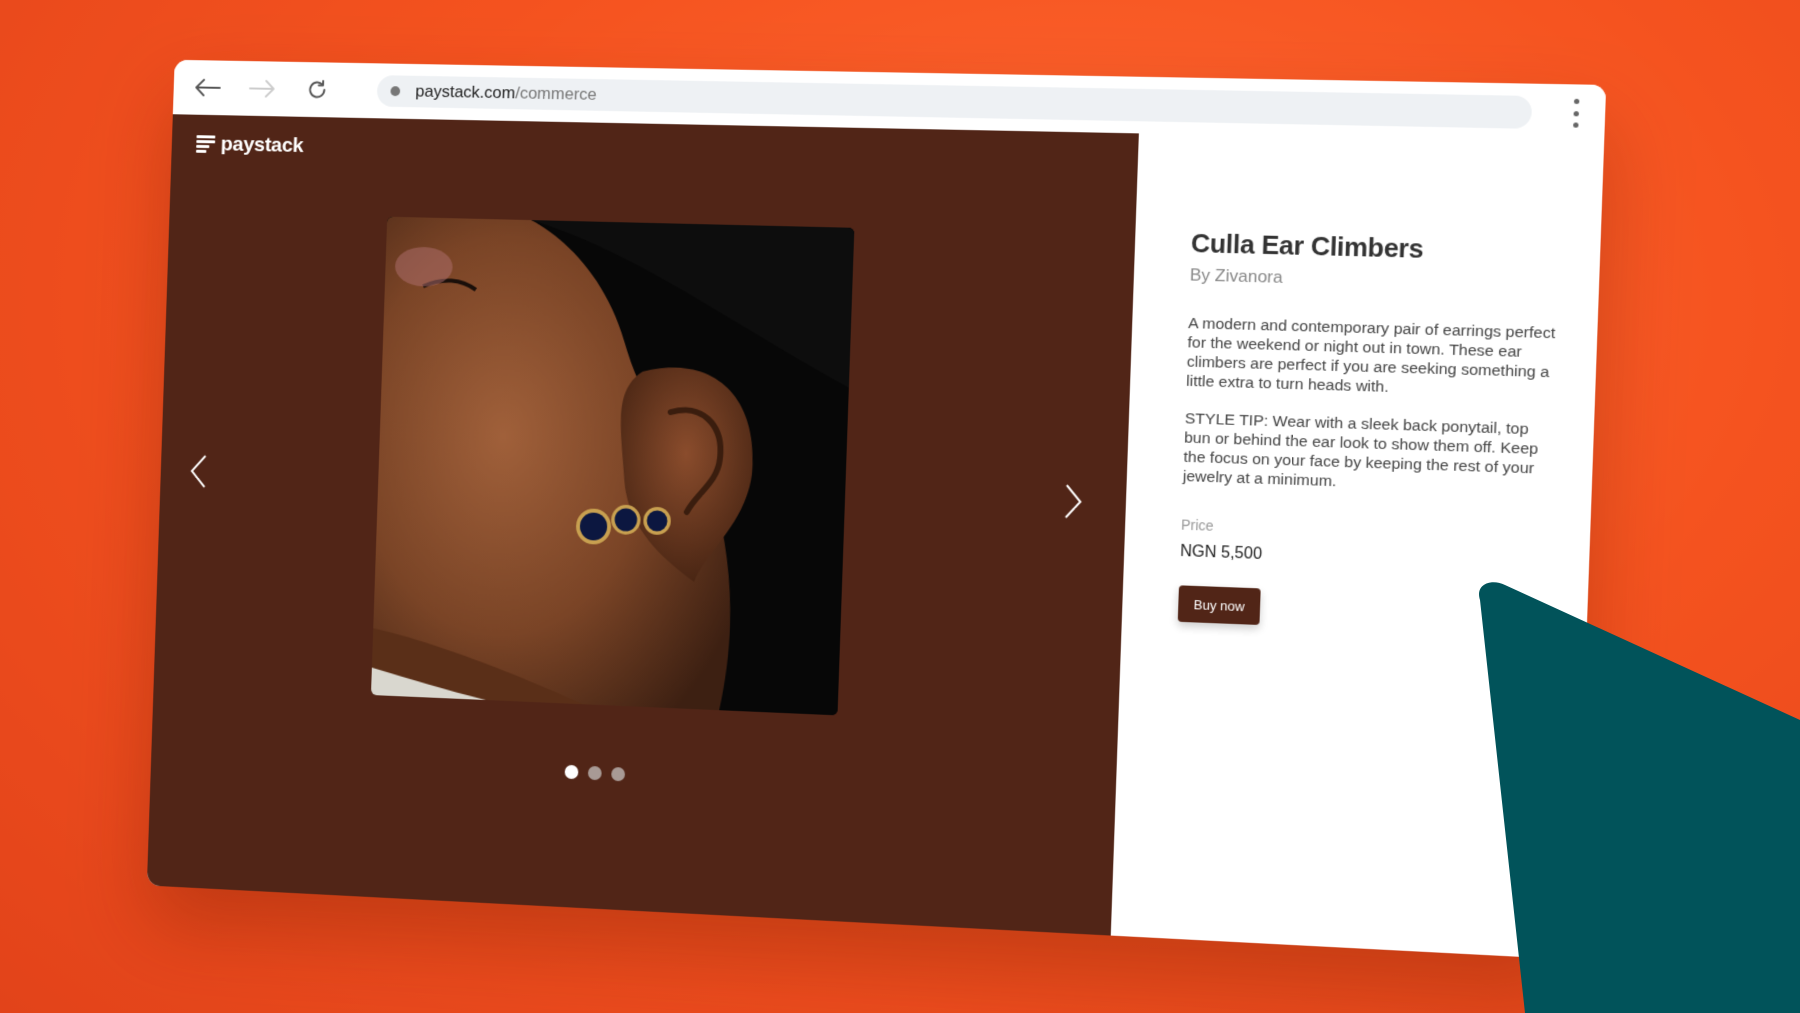 The image size is (1800, 1013). I want to click on paystack-logo: paystack, so click(249, 145).